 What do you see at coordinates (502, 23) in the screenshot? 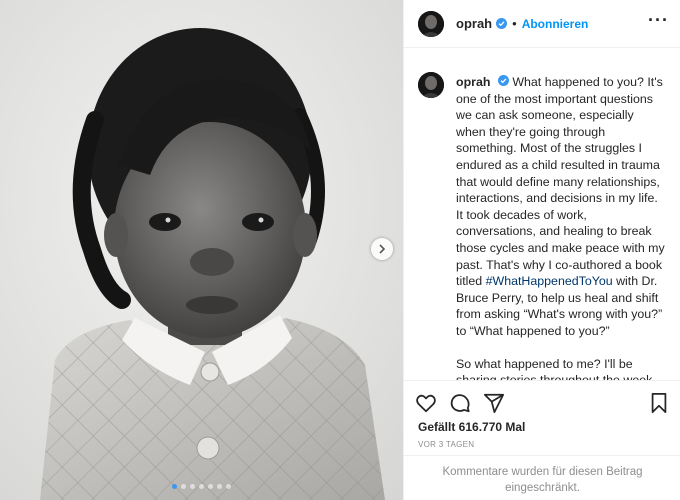
I see `verified-badge-icon` at bounding box center [502, 23].